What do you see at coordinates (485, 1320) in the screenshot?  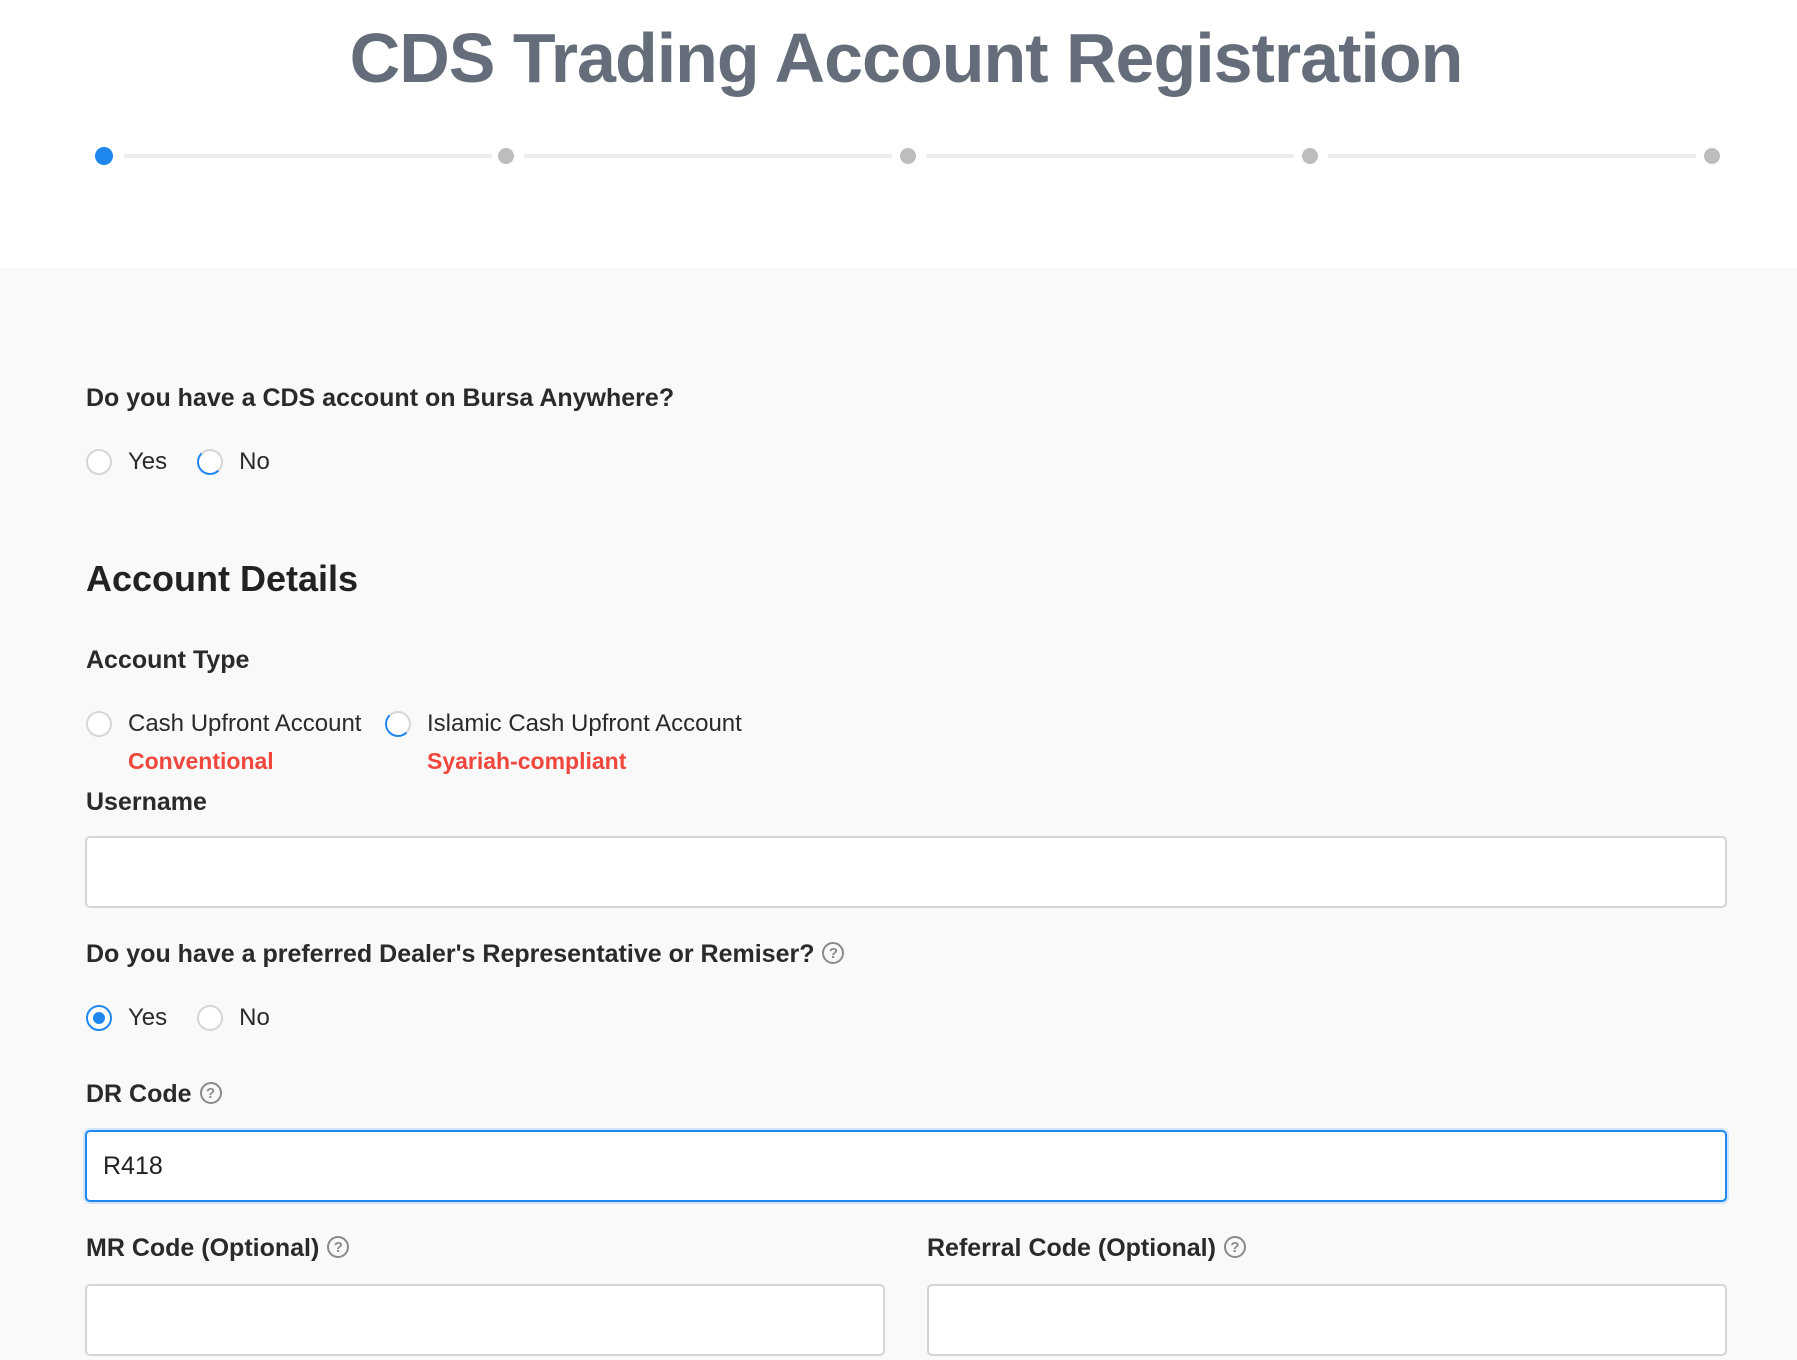 I see `mr-code-input` at bounding box center [485, 1320].